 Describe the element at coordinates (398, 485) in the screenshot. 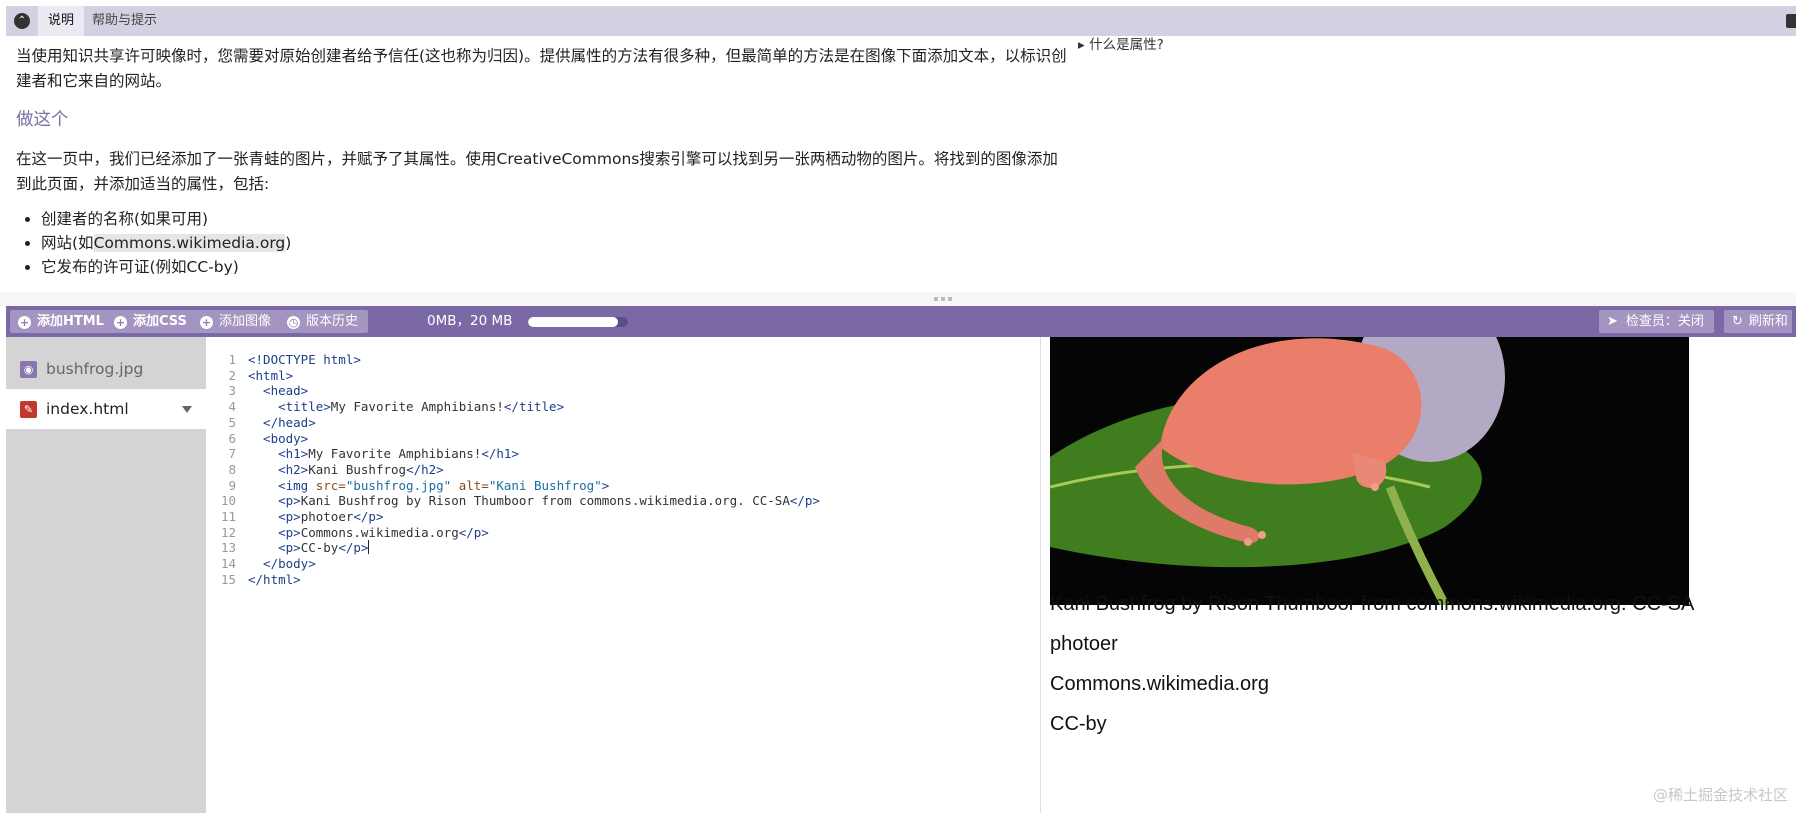

I see `code-string: "bushfrog.jpg"` at that location.